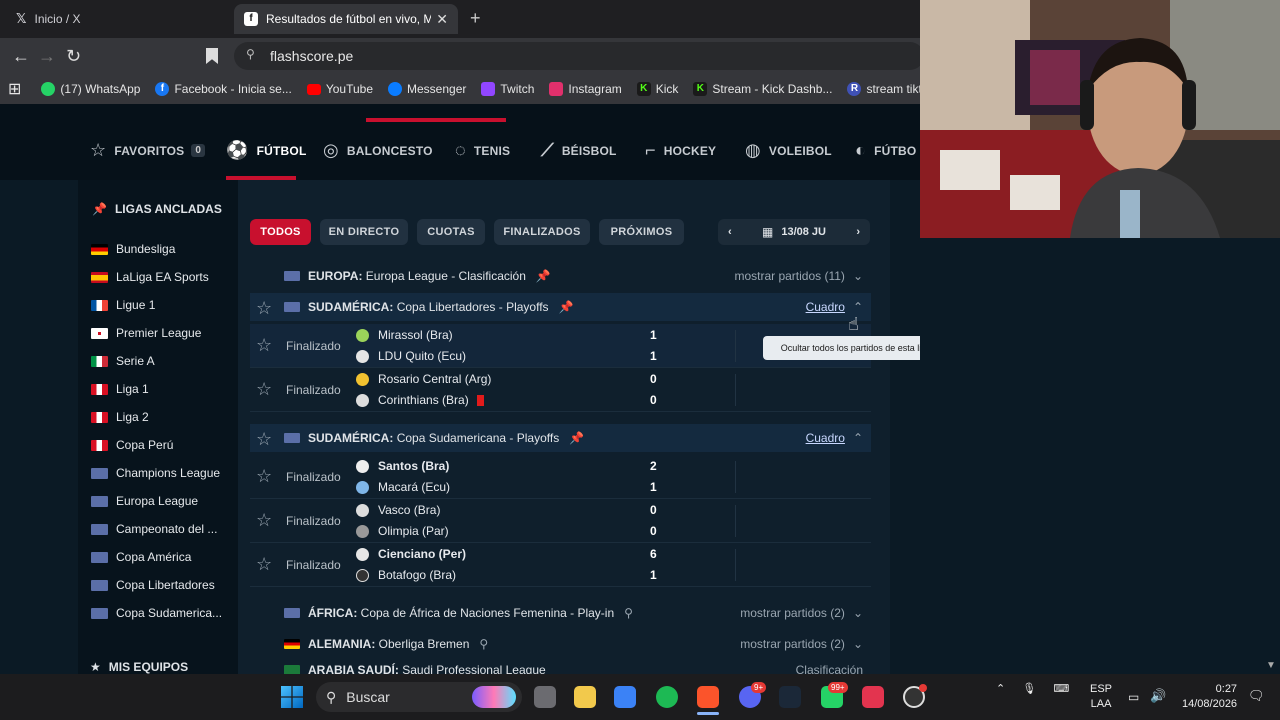  What do you see at coordinates (1101, 697) in the screenshot?
I see `language-indicator: ESP LAA` at bounding box center [1101, 697].